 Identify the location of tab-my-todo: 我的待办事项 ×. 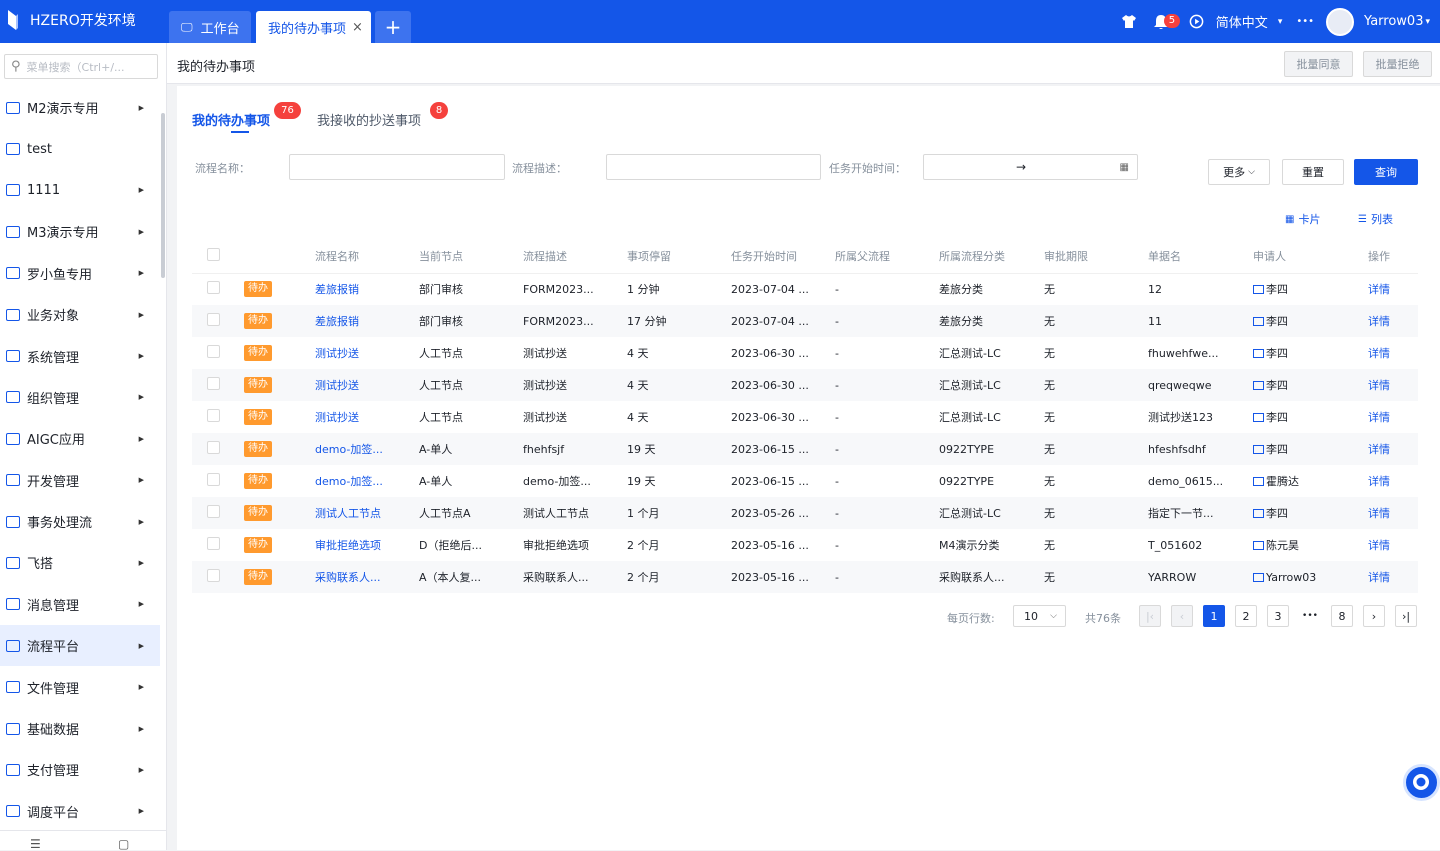
(313, 27).